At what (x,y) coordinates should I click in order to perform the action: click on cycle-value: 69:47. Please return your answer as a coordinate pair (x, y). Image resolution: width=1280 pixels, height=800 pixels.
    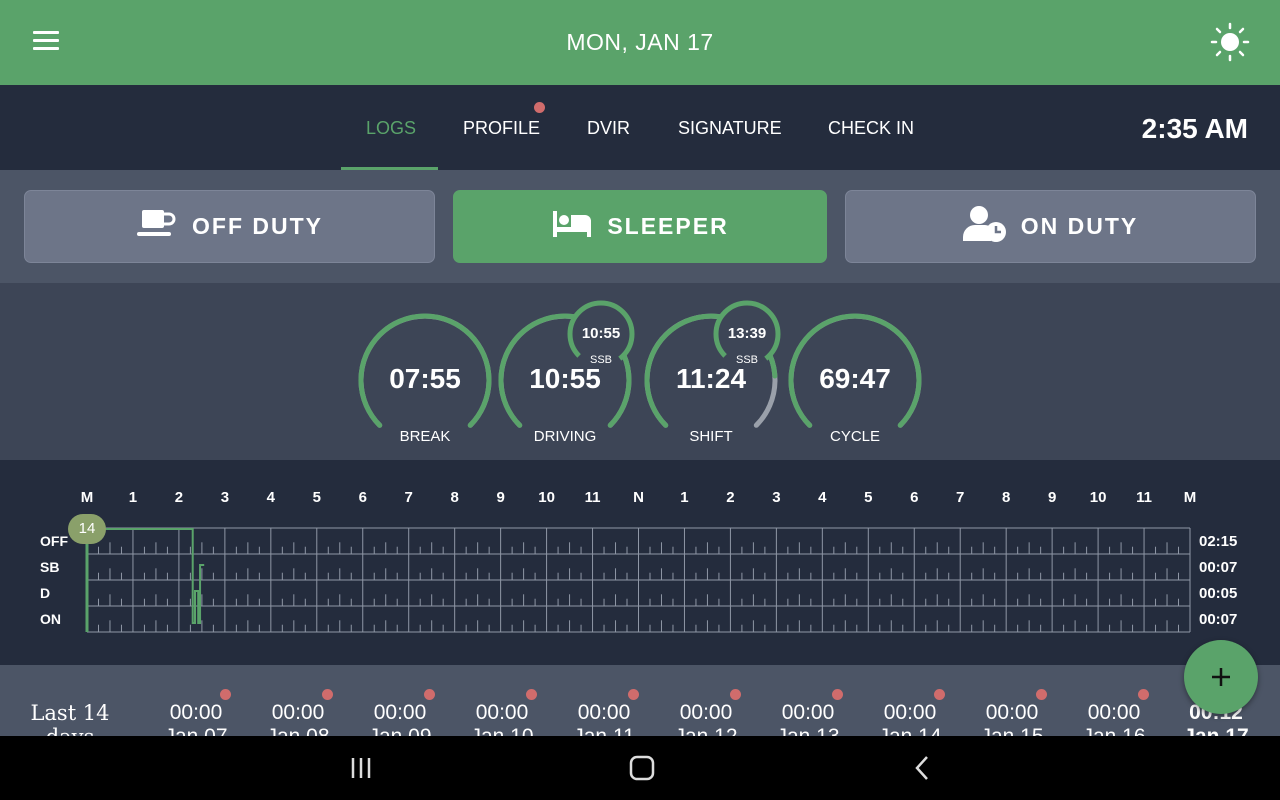
    Looking at the image, I should click on (855, 378).